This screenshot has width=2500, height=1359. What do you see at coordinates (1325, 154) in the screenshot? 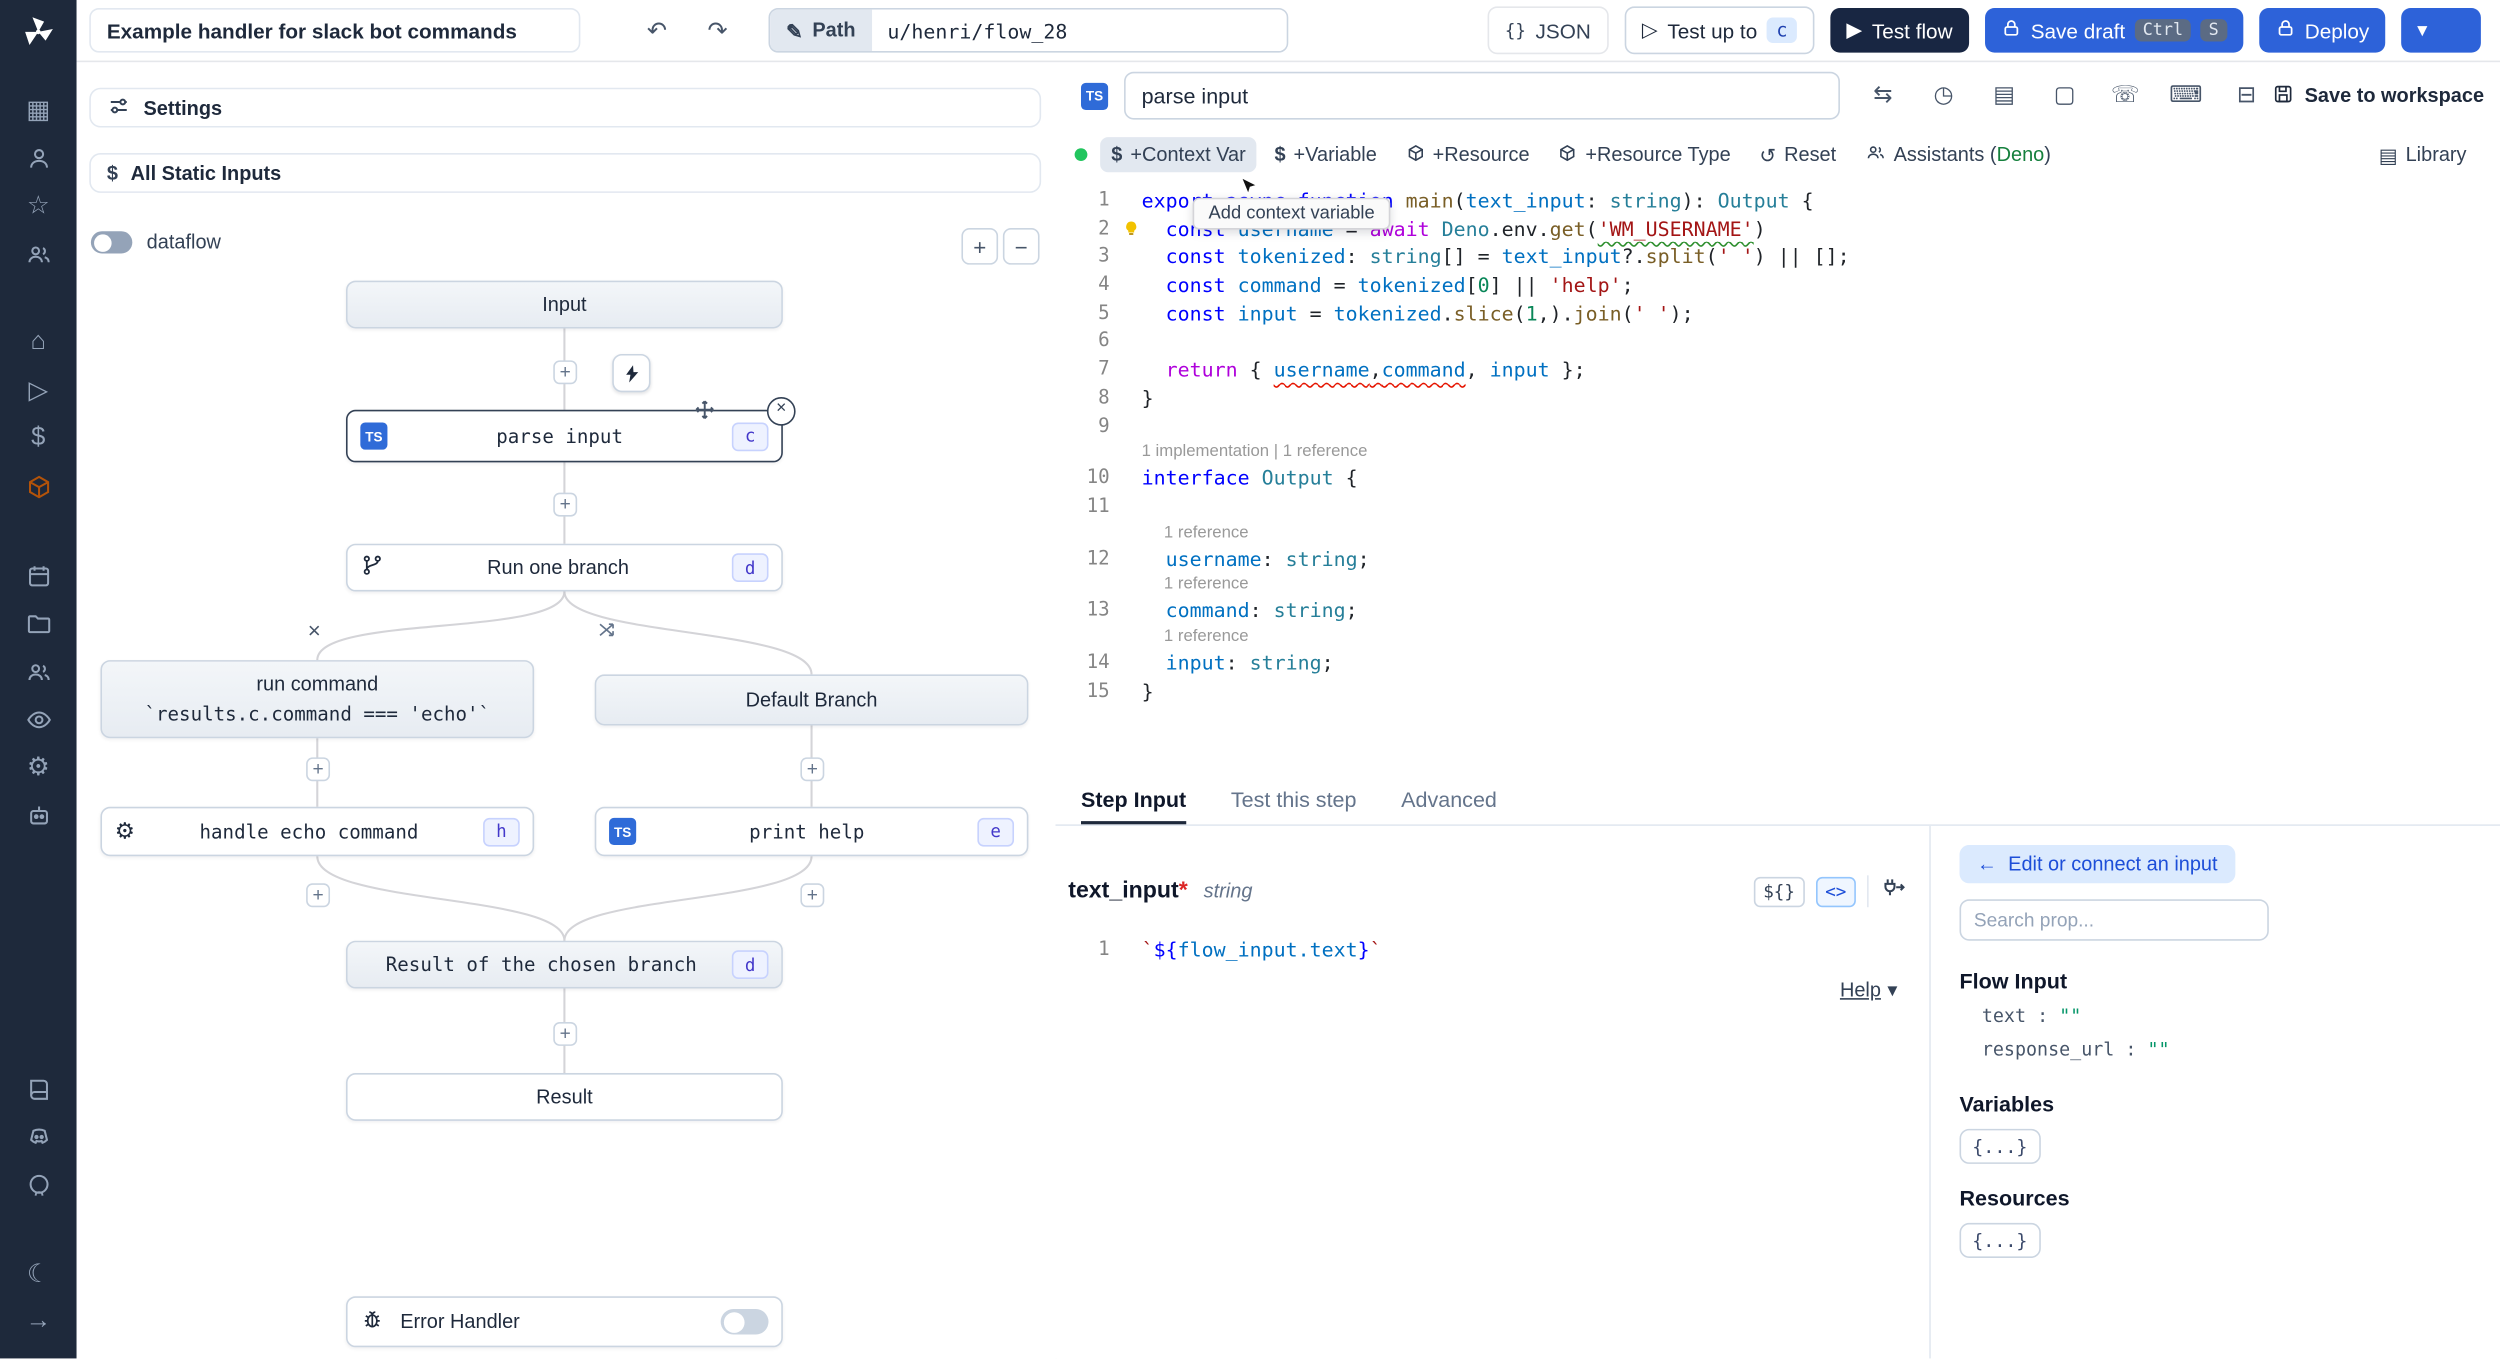
I see `add-variable-button: $ +Variable` at bounding box center [1325, 154].